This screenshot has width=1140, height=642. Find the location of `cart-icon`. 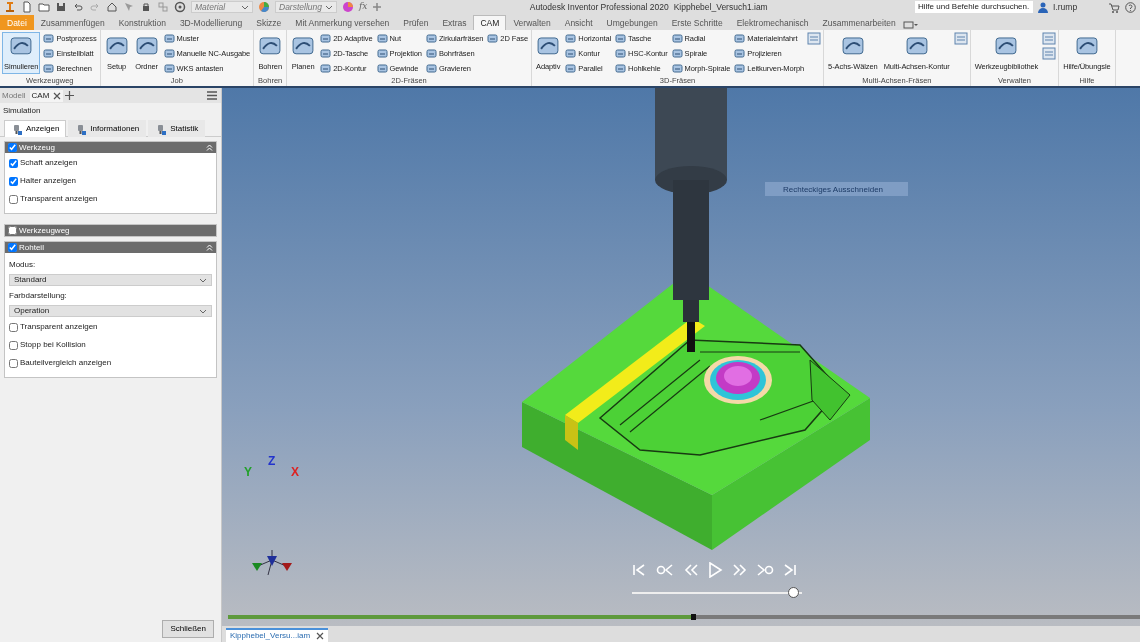

cart-icon is located at coordinates (1114, 7).